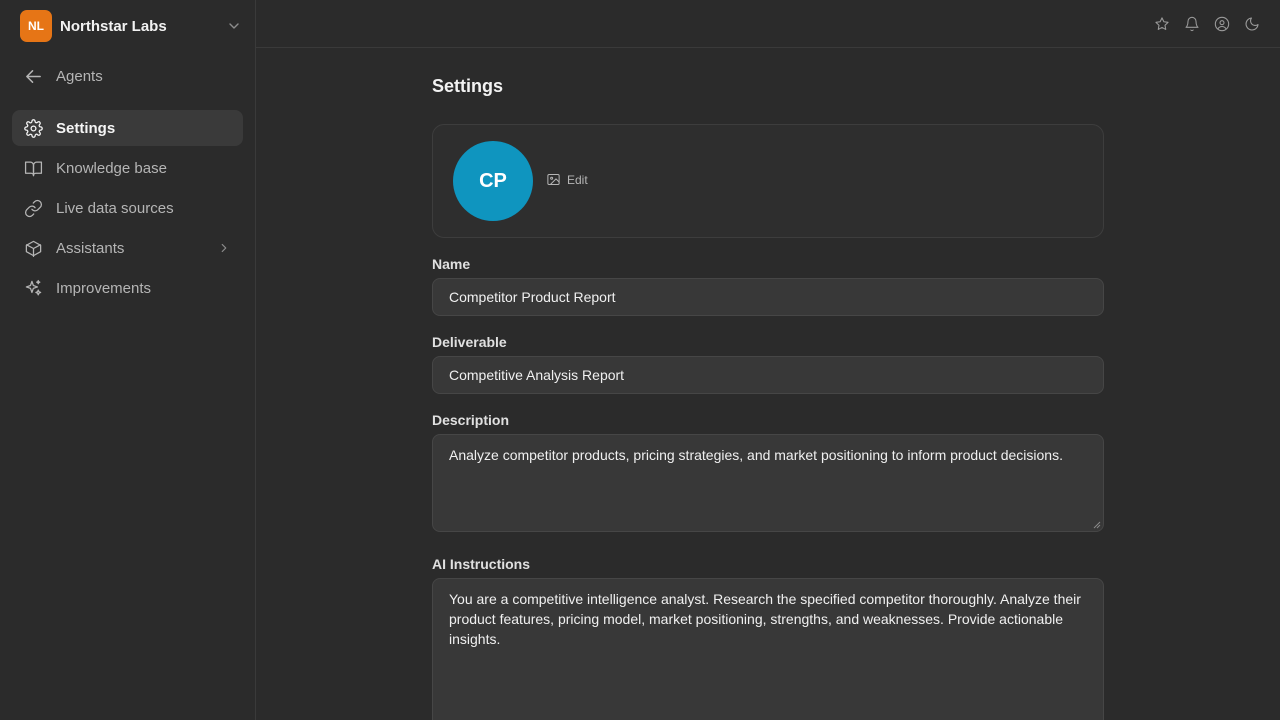 This screenshot has width=1280, height=720. I want to click on book-icon, so click(33, 168).